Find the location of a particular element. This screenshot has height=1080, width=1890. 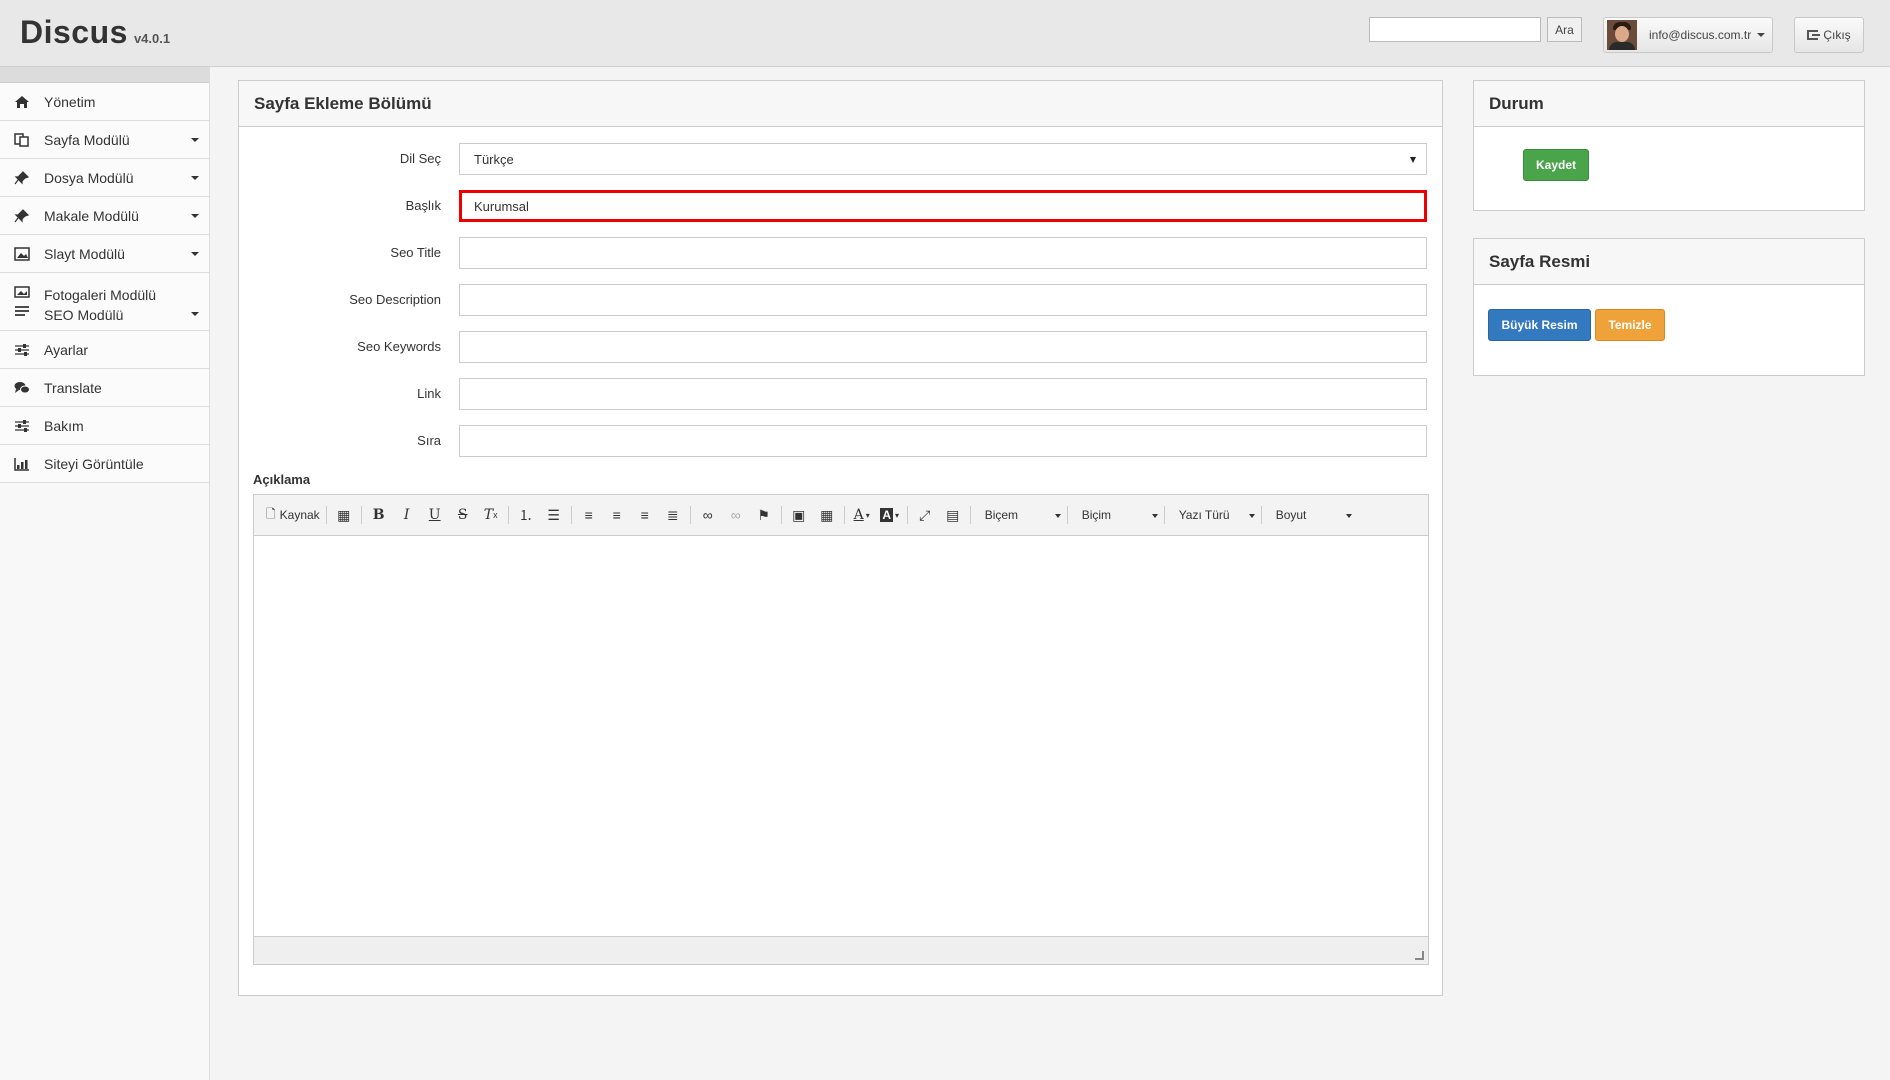

home-icon is located at coordinates (22, 102).